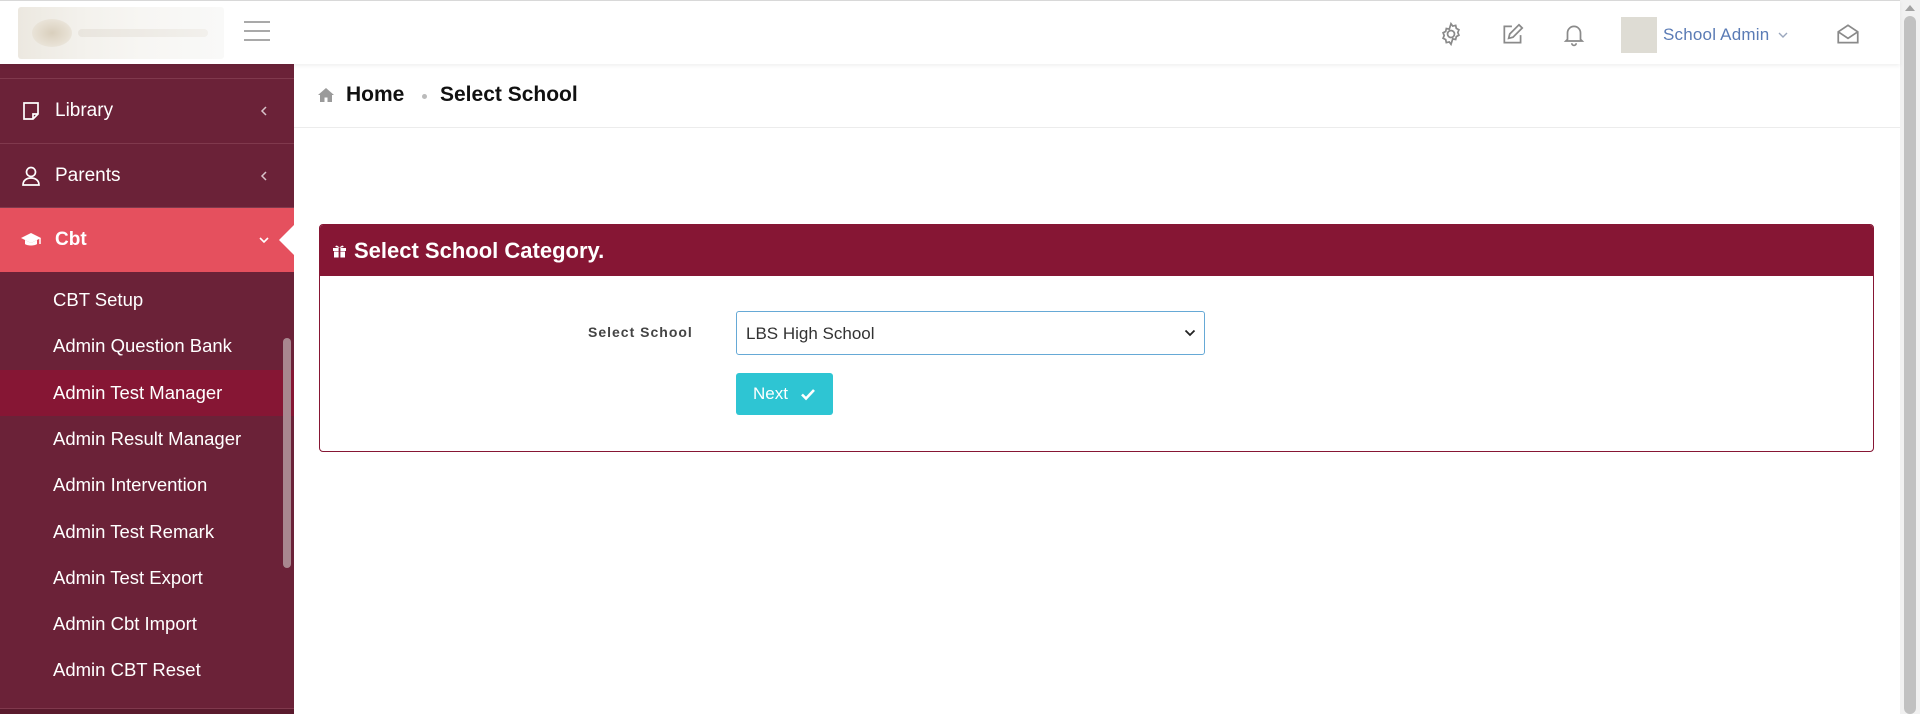 This screenshot has width=1920, height=714. Describe the element at coordinates (1639, 35) in the screenshot. I see `avatar` at that location.